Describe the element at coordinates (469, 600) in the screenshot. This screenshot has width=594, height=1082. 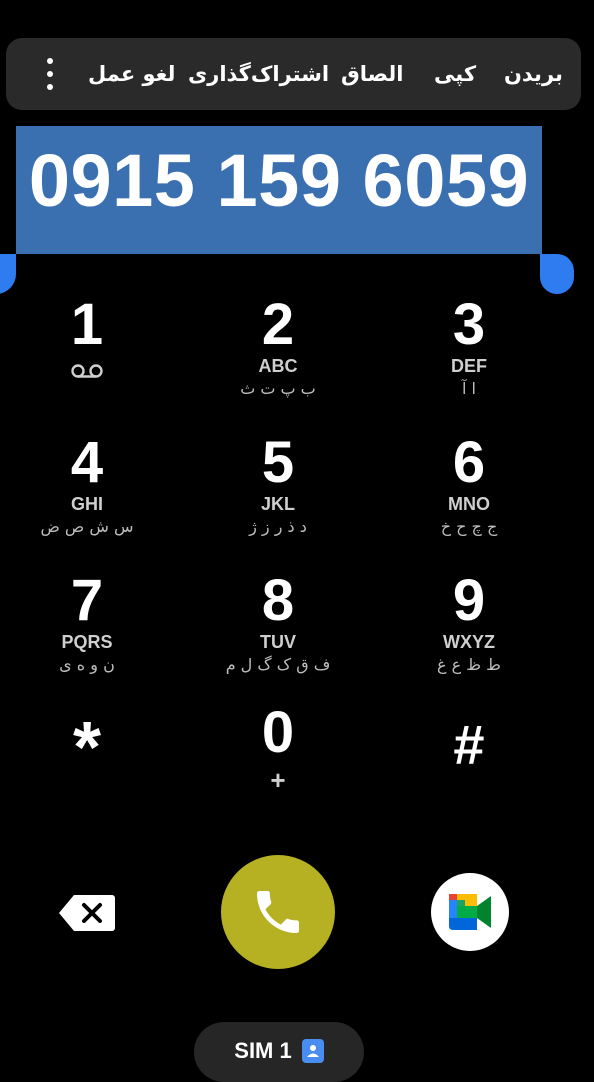
I see `key-digit: 9` at that location.